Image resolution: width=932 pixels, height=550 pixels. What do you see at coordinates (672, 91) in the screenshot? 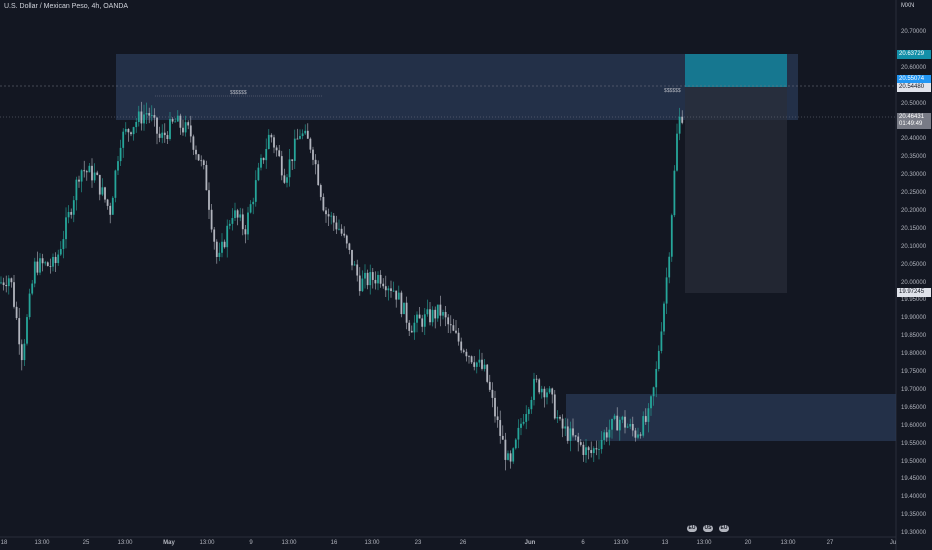
I see `liquidity-label-right: $$$$$$` at bounding box center [672, 91].